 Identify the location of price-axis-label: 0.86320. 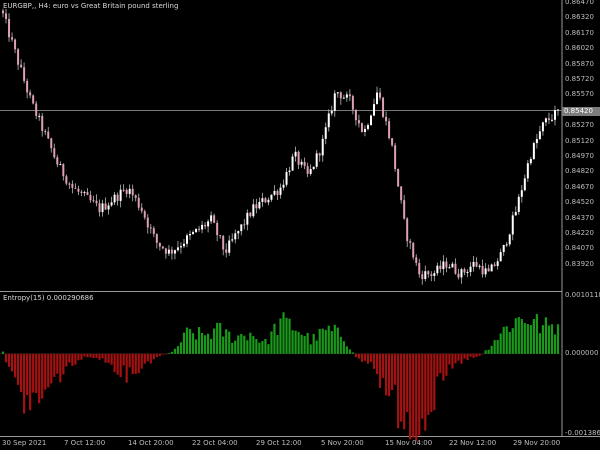
(579, 17).